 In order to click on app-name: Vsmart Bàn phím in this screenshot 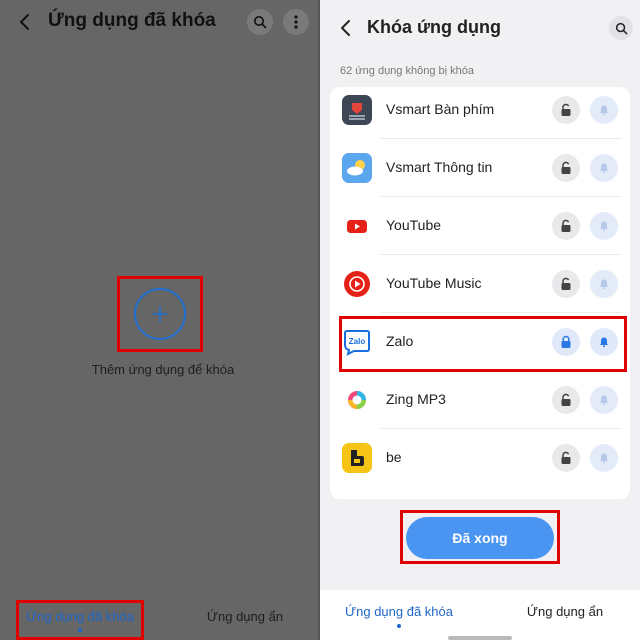, I will do `click(440, 109)`.